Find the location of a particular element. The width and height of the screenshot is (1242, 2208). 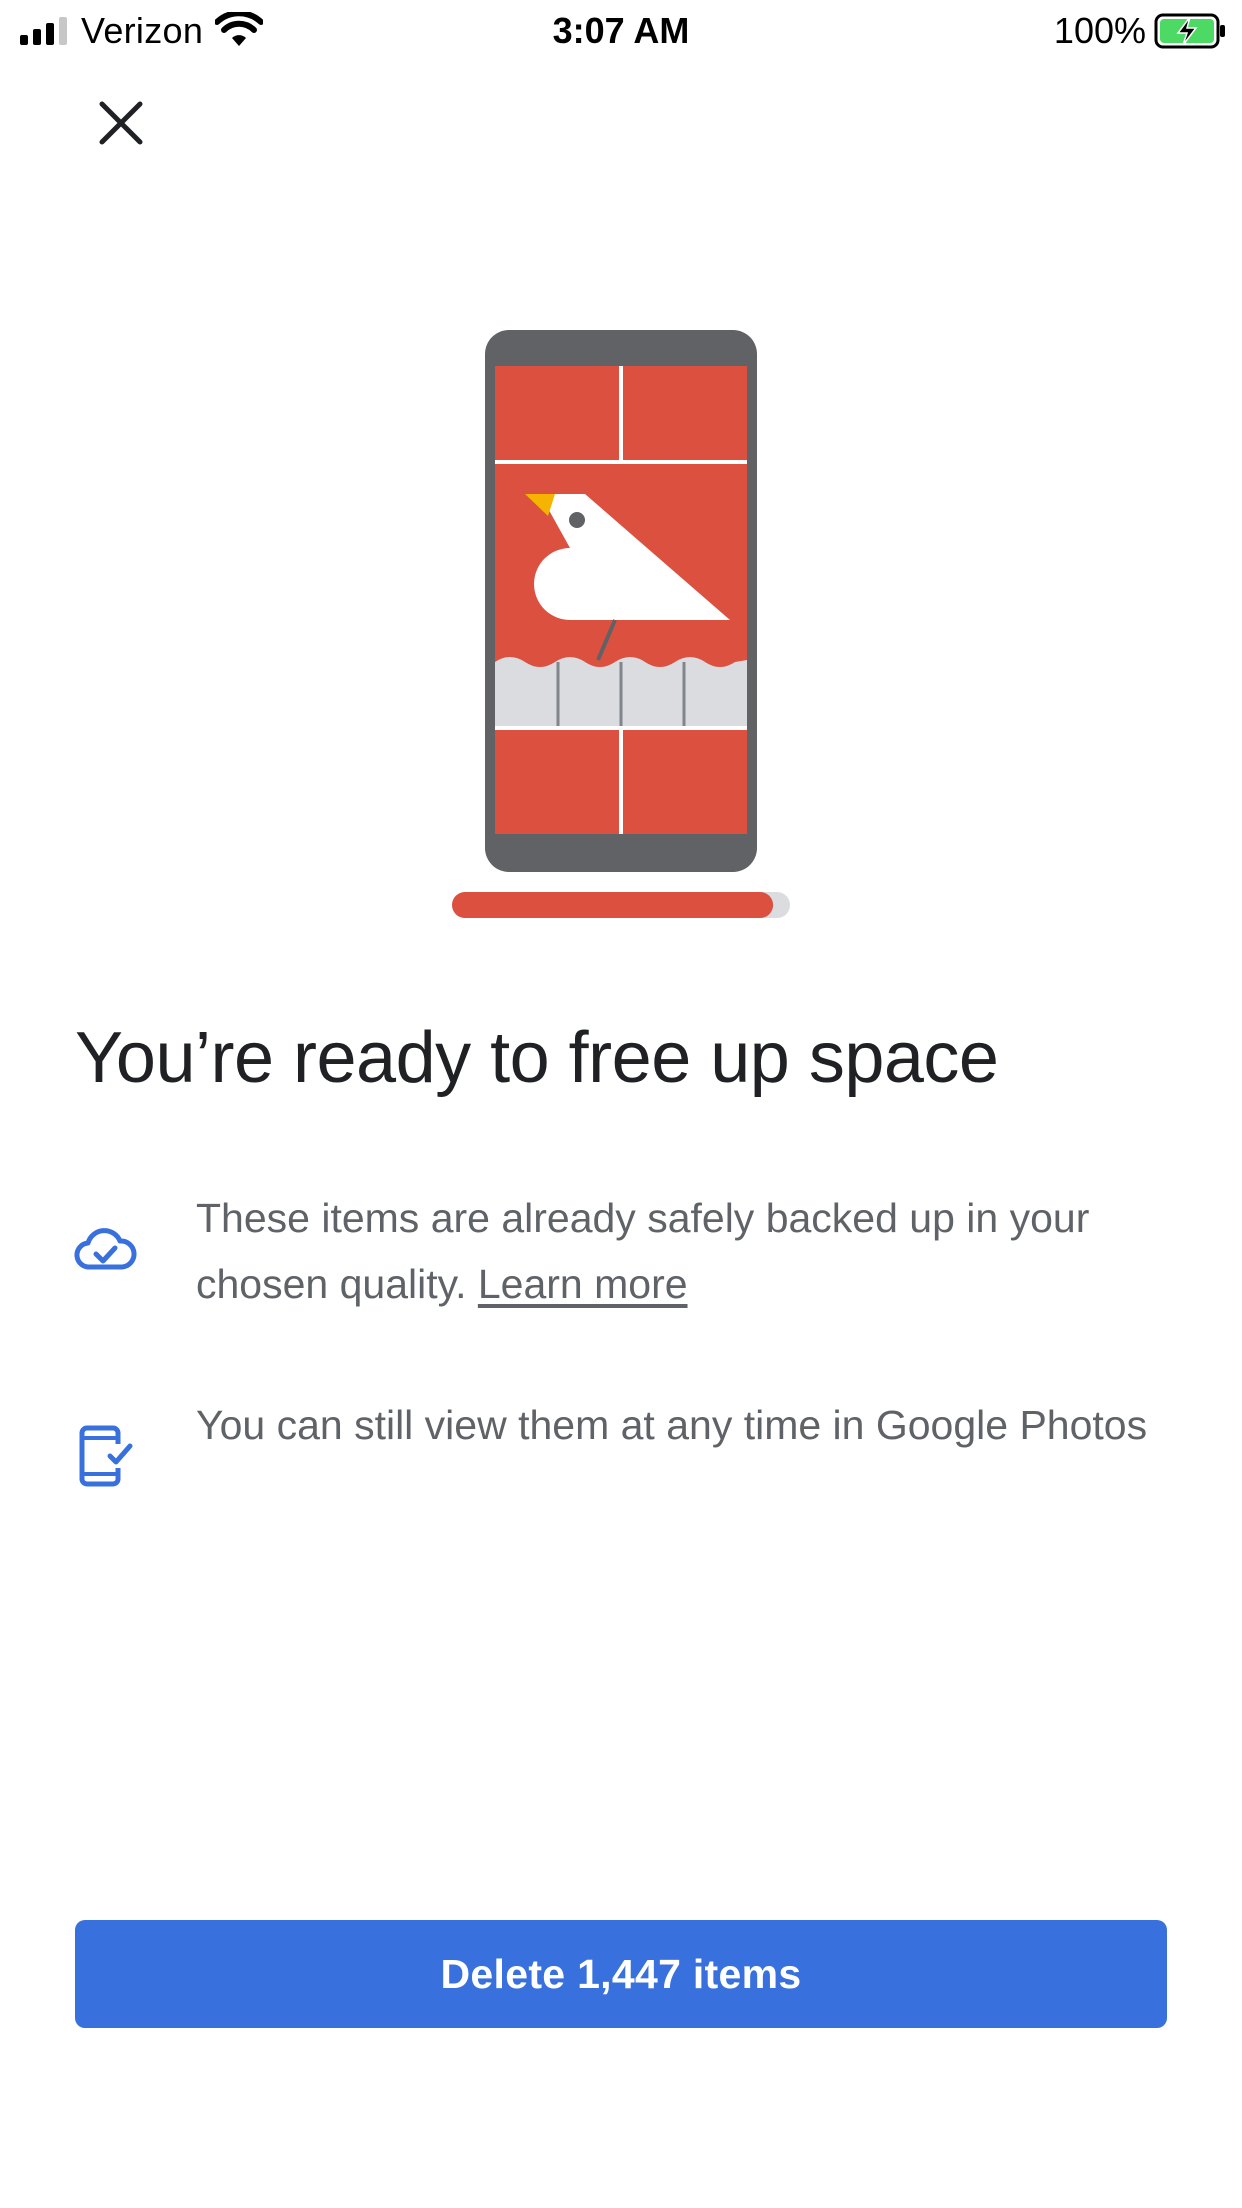

status-bar-right: 100% is located at coordinates (1141, 31).